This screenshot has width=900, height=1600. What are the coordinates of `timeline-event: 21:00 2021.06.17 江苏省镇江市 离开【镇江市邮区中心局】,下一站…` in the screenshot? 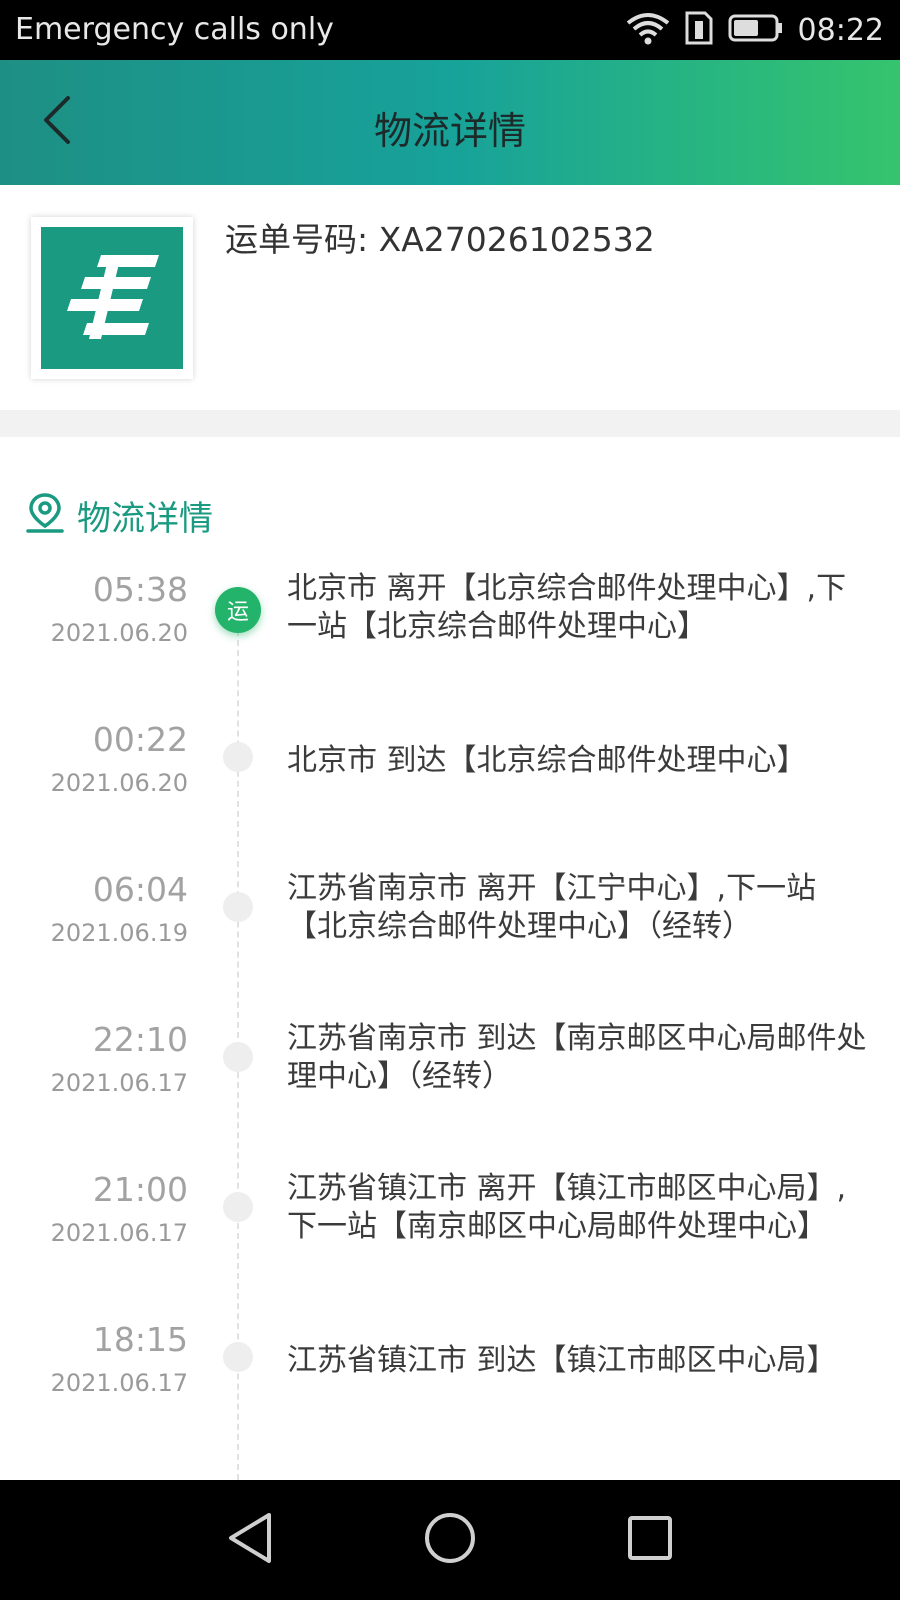 It's located at (450, 1235).